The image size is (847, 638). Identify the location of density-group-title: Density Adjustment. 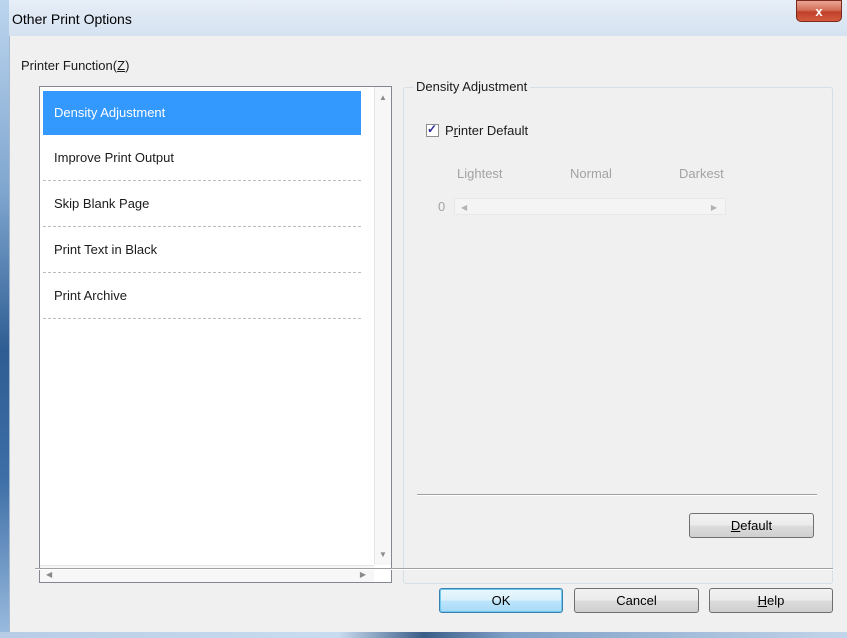
(472, 86).